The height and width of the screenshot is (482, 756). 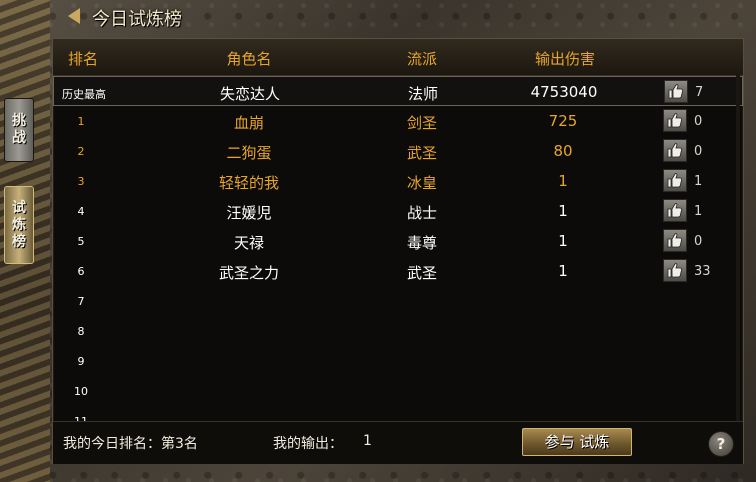 What do you see at coordinates (563, 121) in the screenshot?
I see `damage-cell: 725` at bounding box center [563, 121].